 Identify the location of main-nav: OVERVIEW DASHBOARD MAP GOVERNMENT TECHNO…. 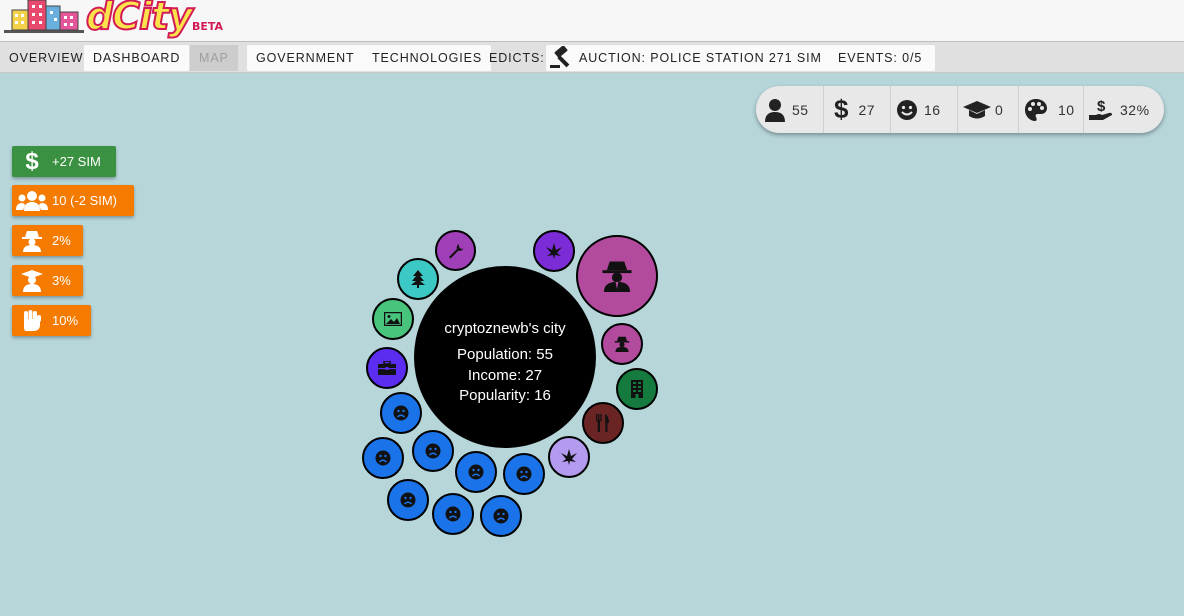
(592, 57).